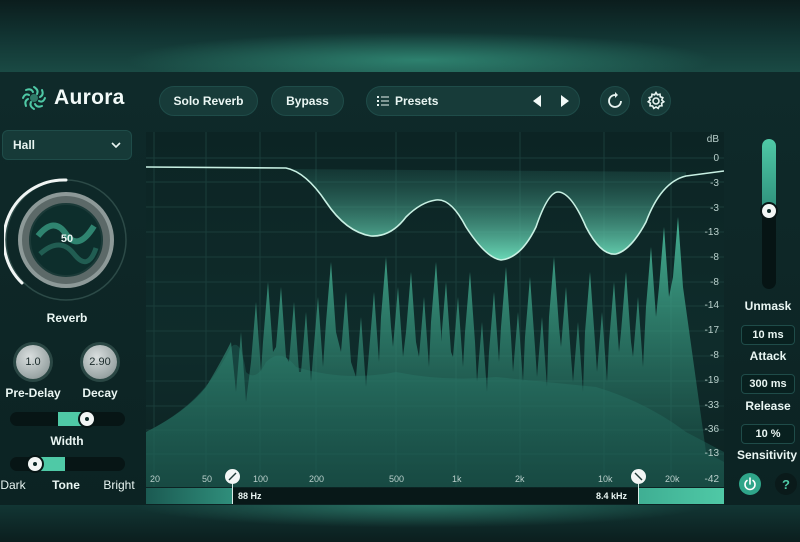 This screenshot has width=800, height=542. Describe the element at coordinates (417, 101) in the screenshot. I see `presets-label: Presets` at that location.